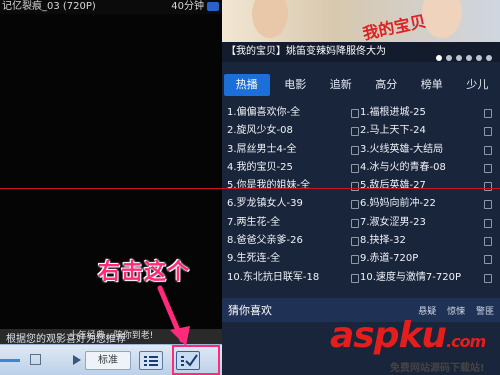 The height and width of the screenshot is (375, 500). What do you see at coordinates (66, 339) in the screenshot?
I see `guess-description: 根据您的观影喜好为您推荐` at bounding box center [66, 339].